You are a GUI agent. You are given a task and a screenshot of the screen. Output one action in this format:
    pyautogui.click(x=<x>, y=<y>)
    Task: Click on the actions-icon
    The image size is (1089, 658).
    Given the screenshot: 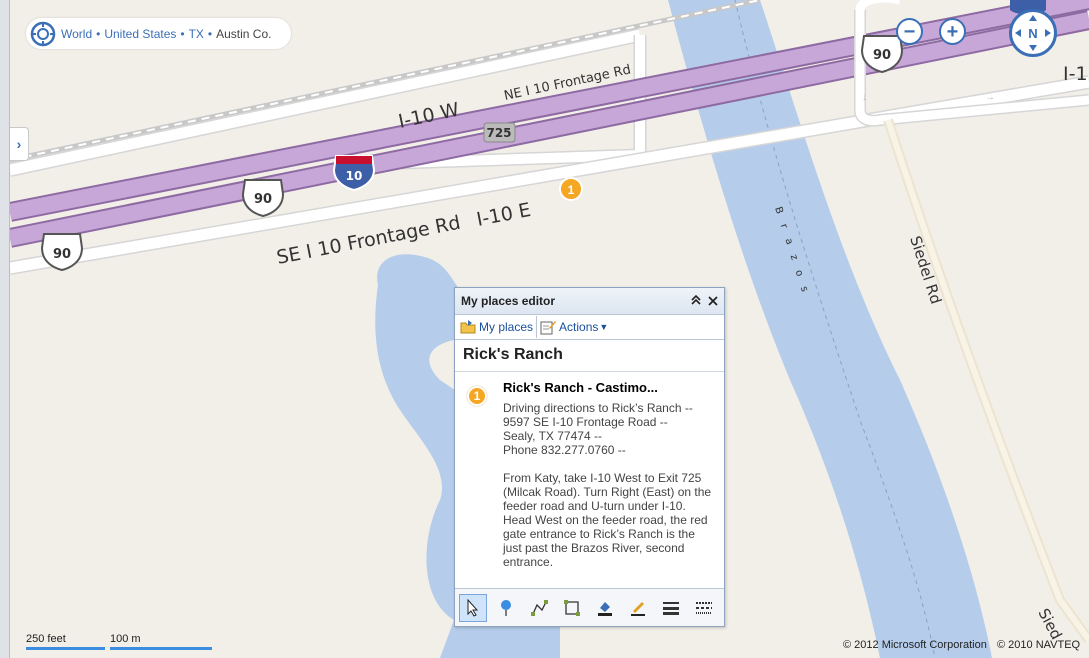 What is the action you would take?
    pyautogui.click(x=548, y=328)
    